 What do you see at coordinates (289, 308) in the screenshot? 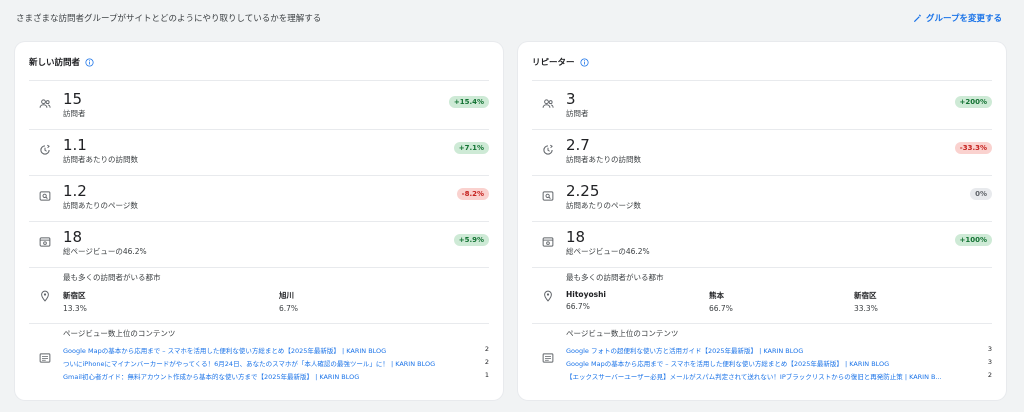
I see `city-percent: 6.7%` at bounding box center [289, 308].